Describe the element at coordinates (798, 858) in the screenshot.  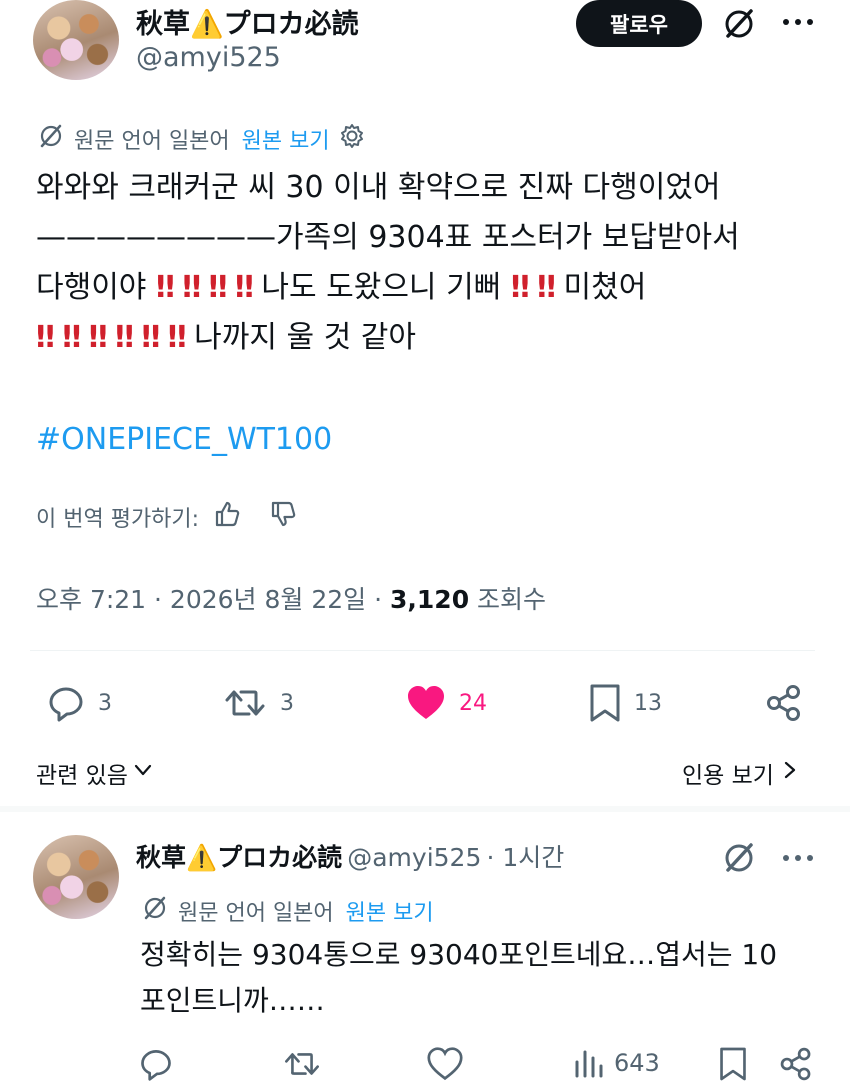
I see `reply-more-options-icon` at that location.